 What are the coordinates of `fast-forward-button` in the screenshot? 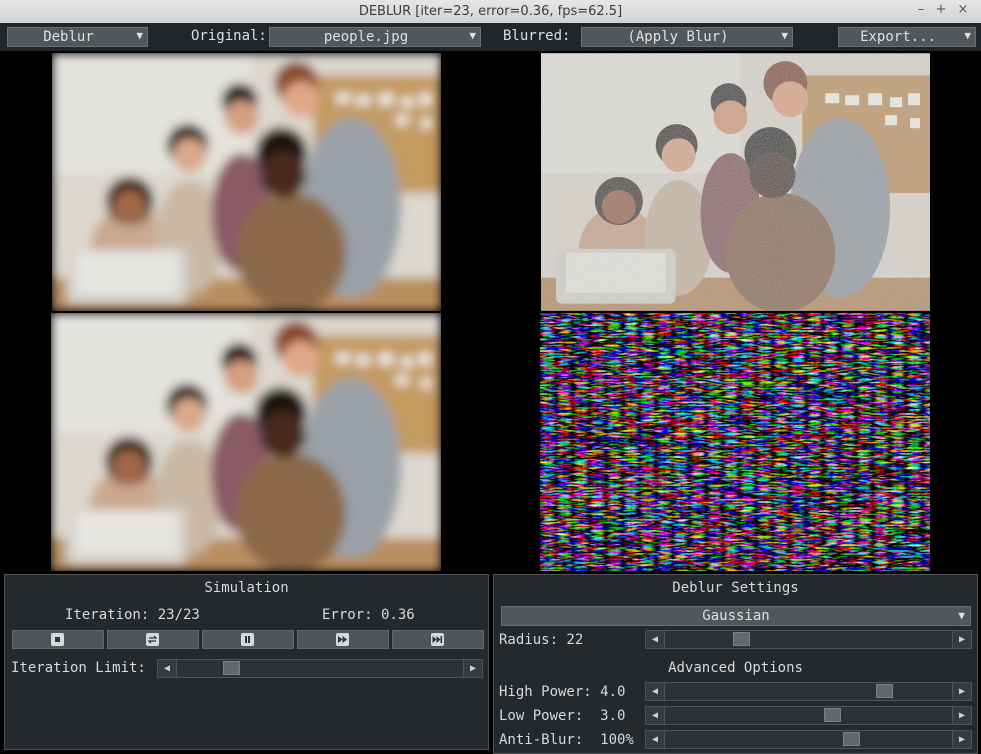 It's located at (343, 639).